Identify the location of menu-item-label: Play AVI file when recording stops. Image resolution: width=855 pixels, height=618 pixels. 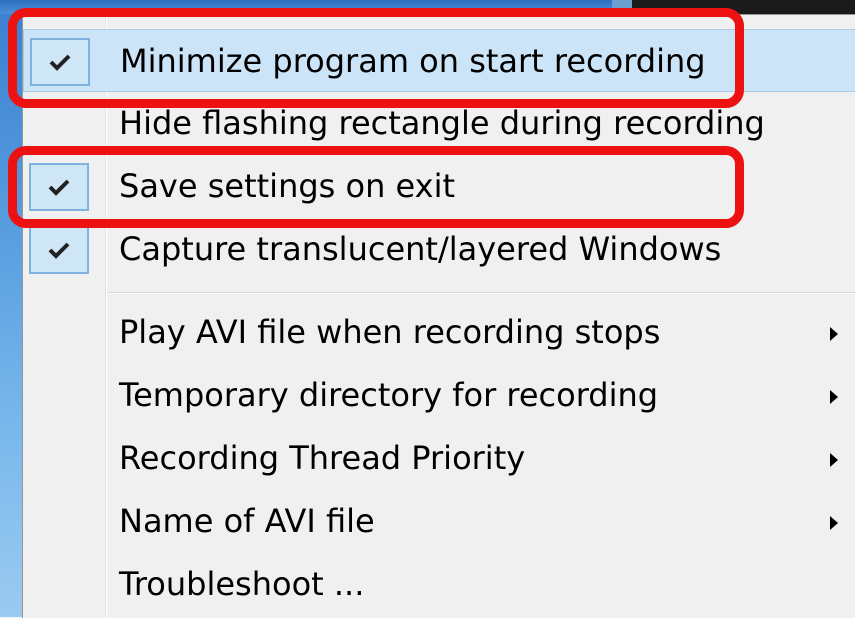
(390, 332).